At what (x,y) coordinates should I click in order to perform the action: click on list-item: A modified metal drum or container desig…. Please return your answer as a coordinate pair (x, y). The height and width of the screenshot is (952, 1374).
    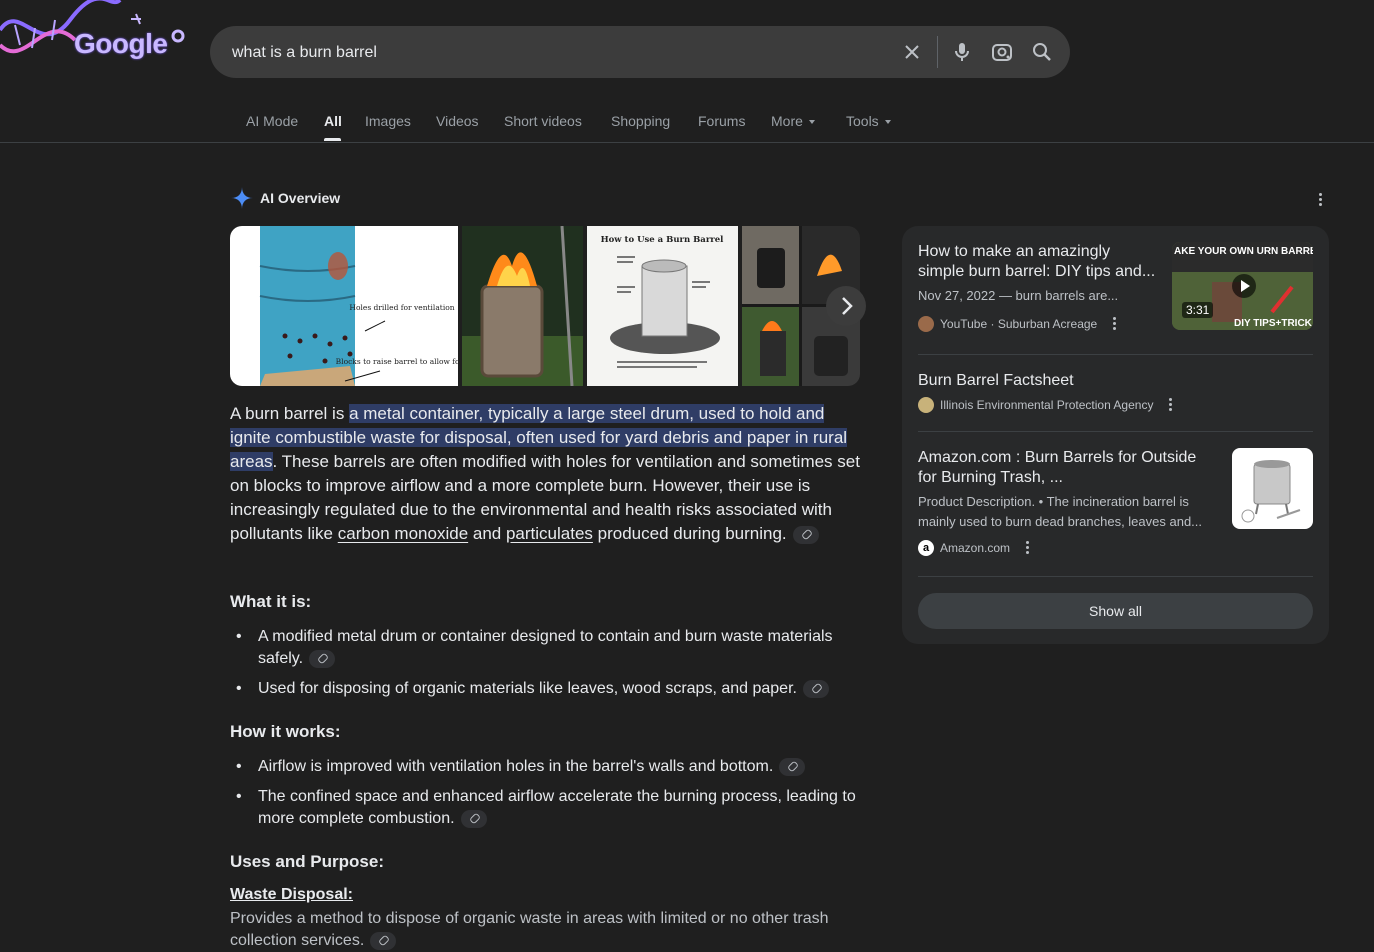
    Looking at the image, I should click on (545, 648).